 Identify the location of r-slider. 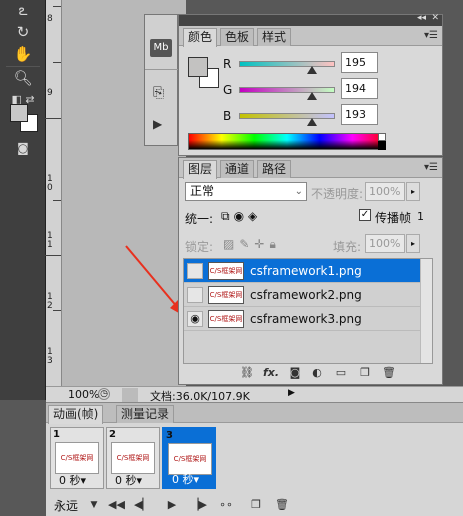
(287, 64).